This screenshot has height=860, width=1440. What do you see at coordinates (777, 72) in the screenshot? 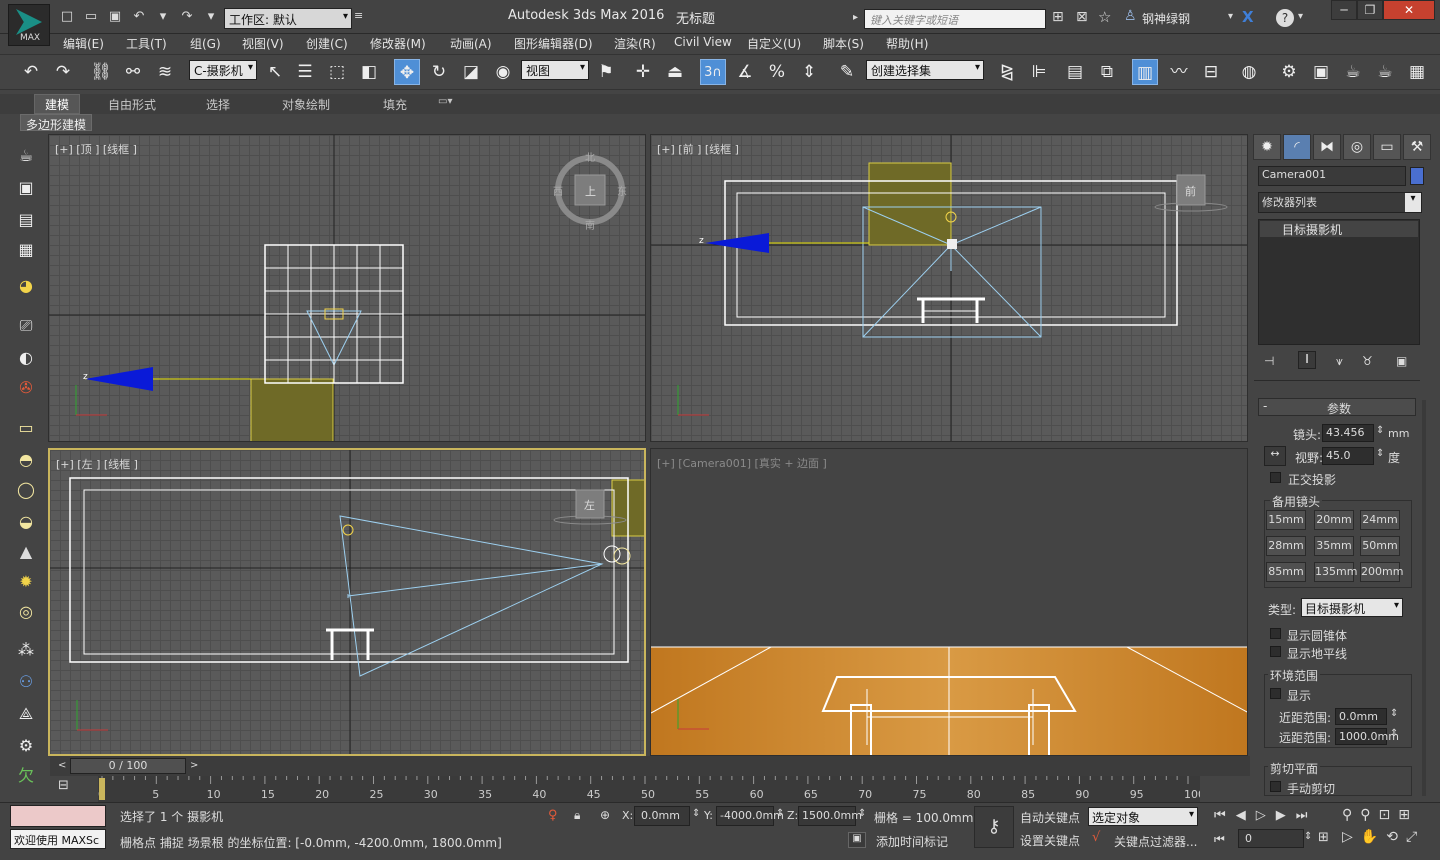
I see `percent-snap-icon: %` at bounding box center [777, 72].